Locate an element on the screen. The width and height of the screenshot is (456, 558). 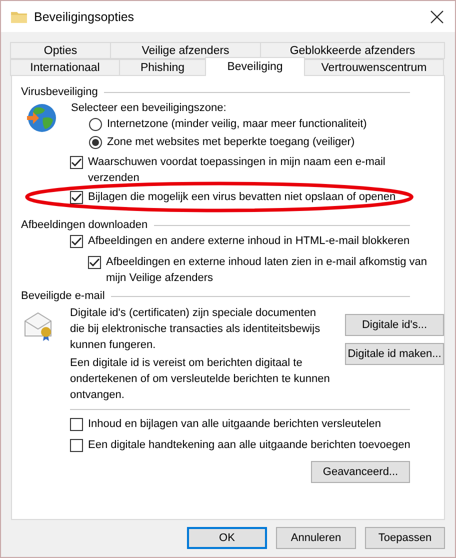
zone-prompt: Selecteer een beveiligingszone: is located at coordinates (149, 108).